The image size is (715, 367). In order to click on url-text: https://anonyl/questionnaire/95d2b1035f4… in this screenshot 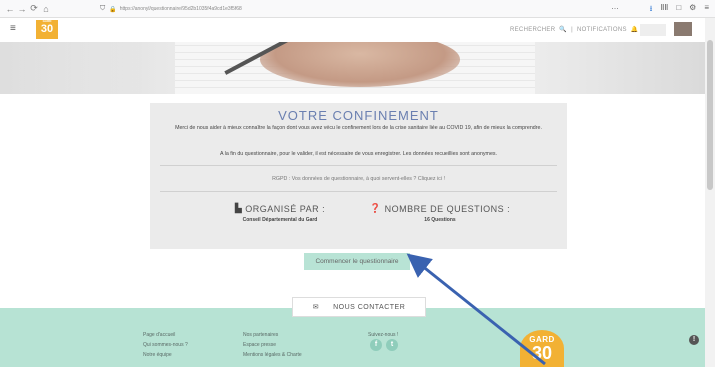, I will do `click(180, 9)`.